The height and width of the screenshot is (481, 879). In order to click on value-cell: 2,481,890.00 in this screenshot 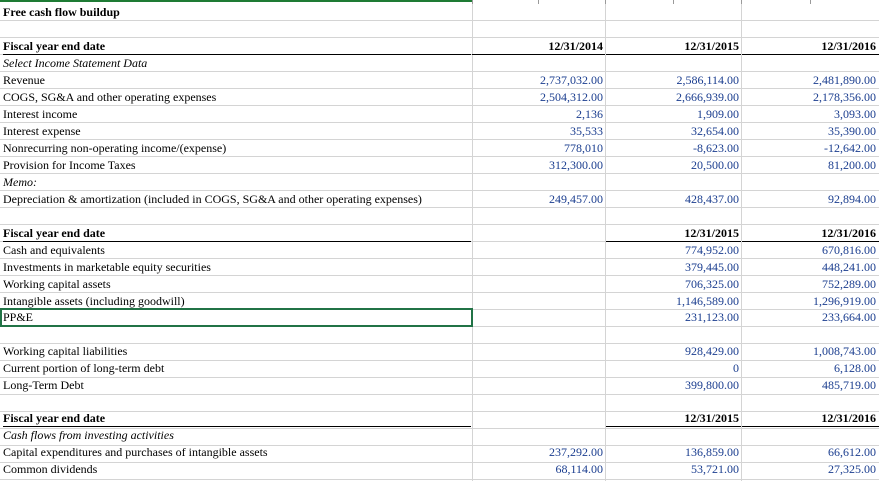, I will do `click(810, 80)`.